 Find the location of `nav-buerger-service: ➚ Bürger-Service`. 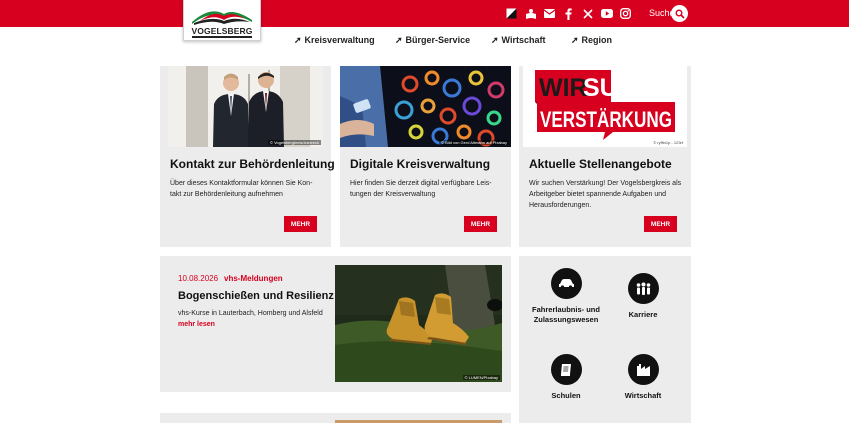

nav-buerger-service: ➚ Bürger-Service is located at coordinates (432, 40).